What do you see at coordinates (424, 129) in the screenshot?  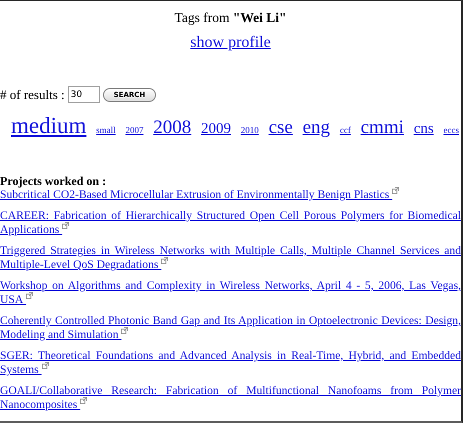 I see `tag-link: cns` at bounding box center [424, 129].